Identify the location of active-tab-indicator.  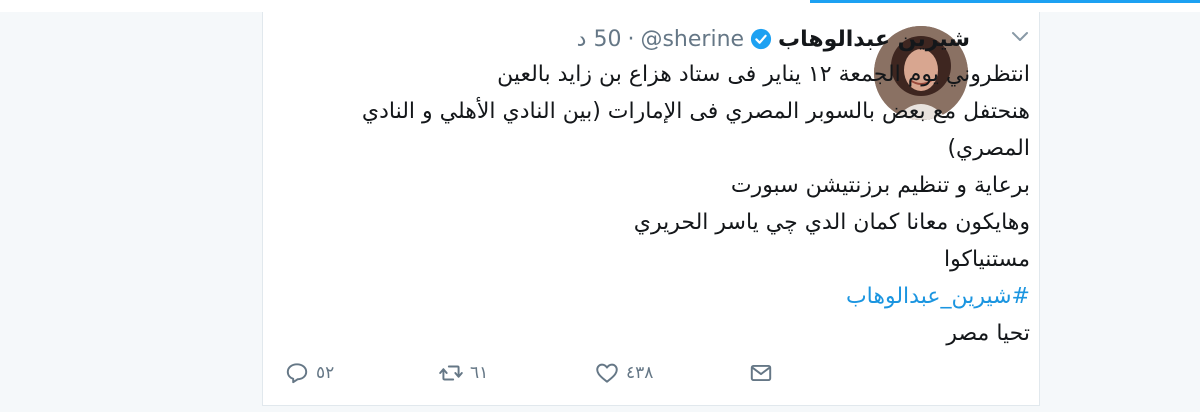
(1005, 1).